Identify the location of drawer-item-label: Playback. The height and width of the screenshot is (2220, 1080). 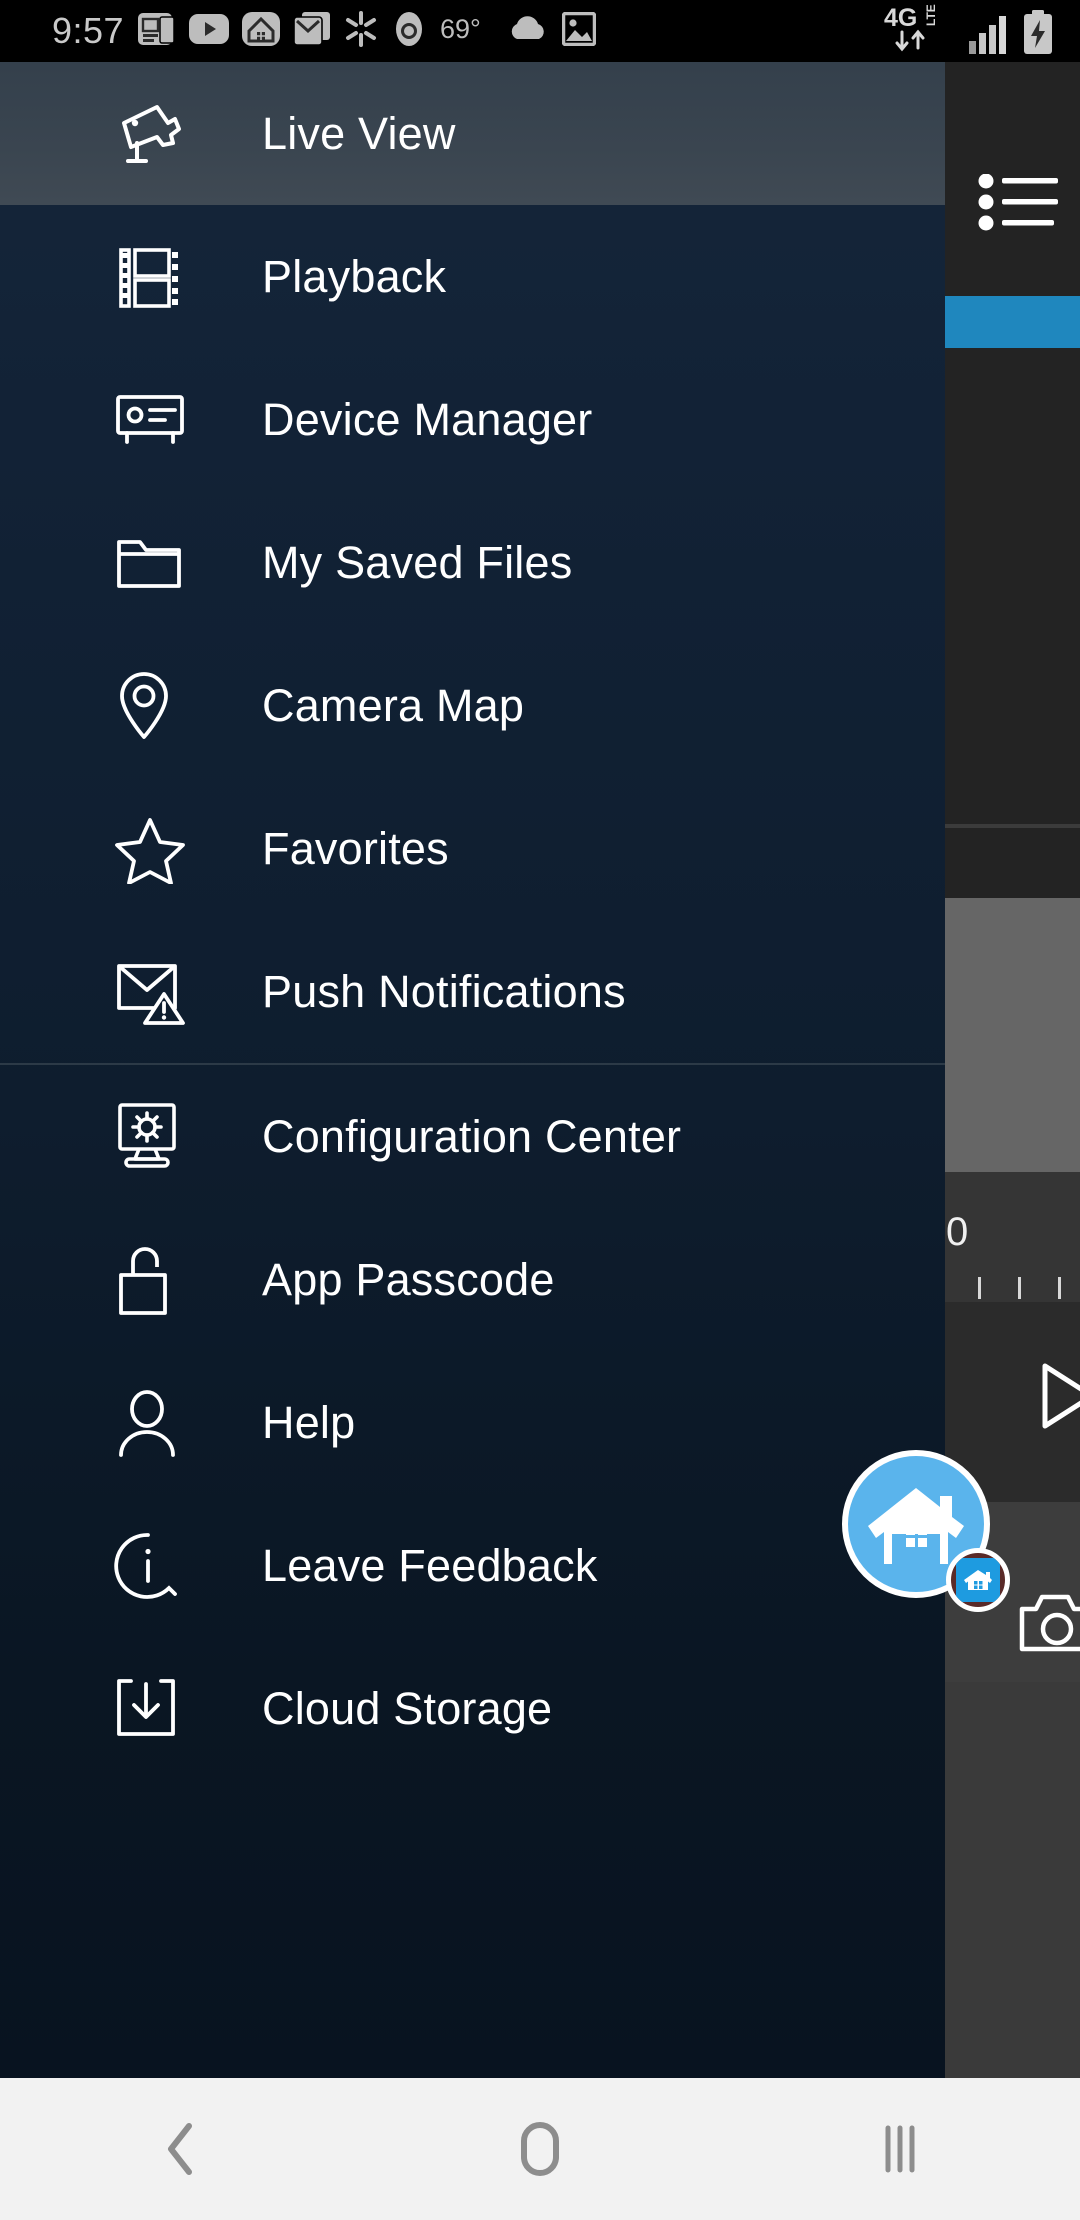
(354, 276).